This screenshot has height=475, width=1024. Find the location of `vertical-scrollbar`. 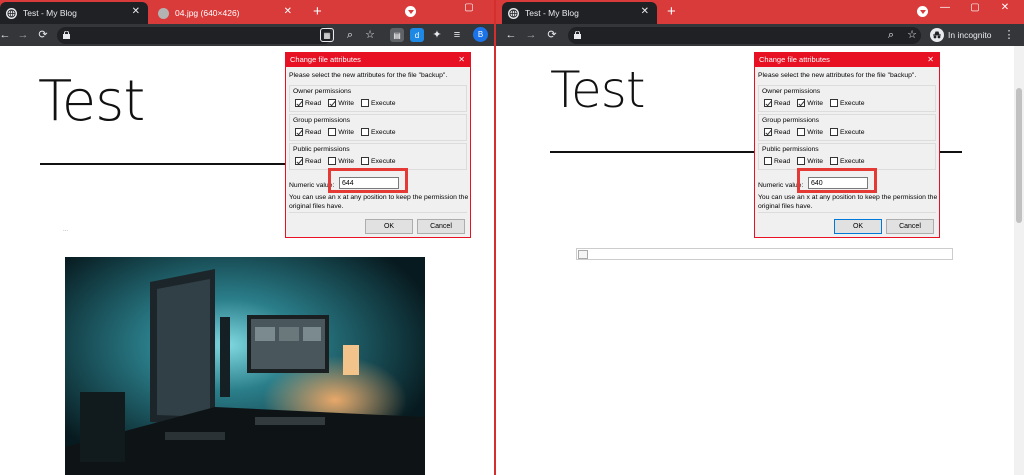

vertical-scrollbar is located at coordinates (1019, 260).